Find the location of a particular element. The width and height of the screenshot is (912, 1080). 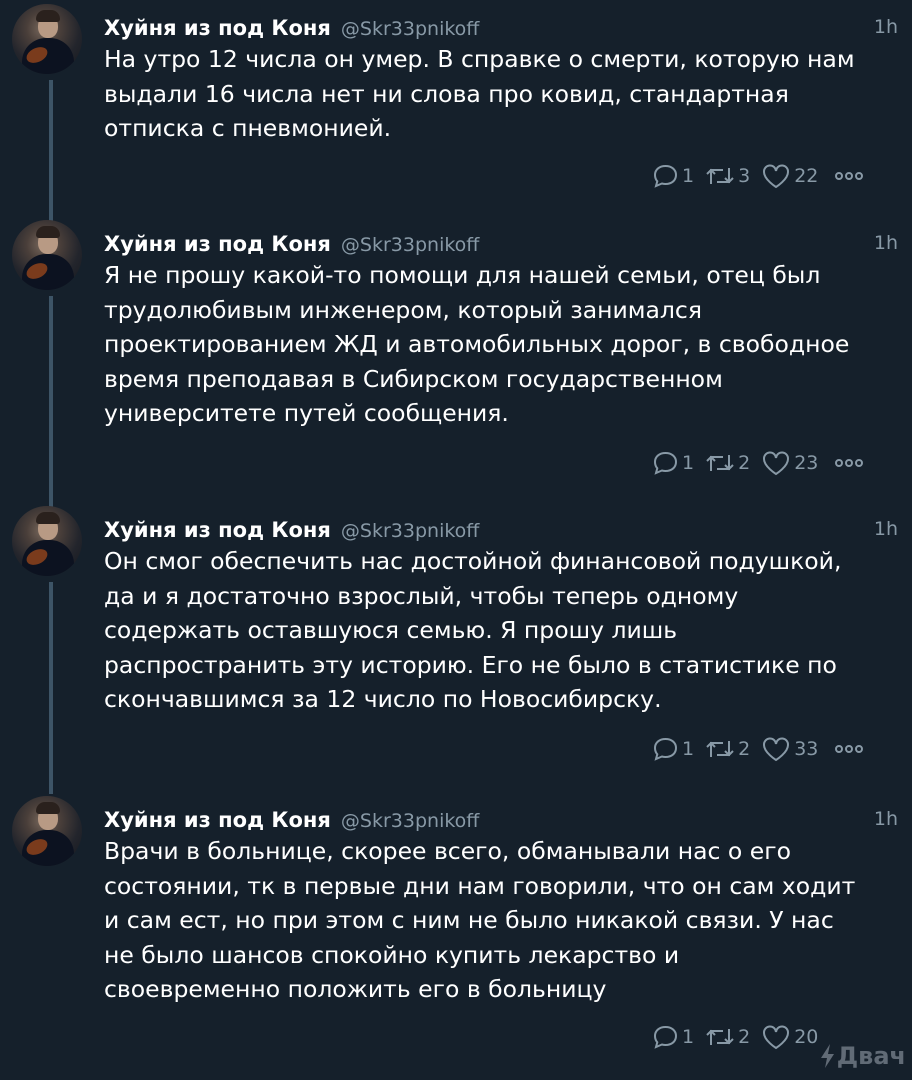

tweet-actions: 1 2 23 is located at coordinates (757, 463).